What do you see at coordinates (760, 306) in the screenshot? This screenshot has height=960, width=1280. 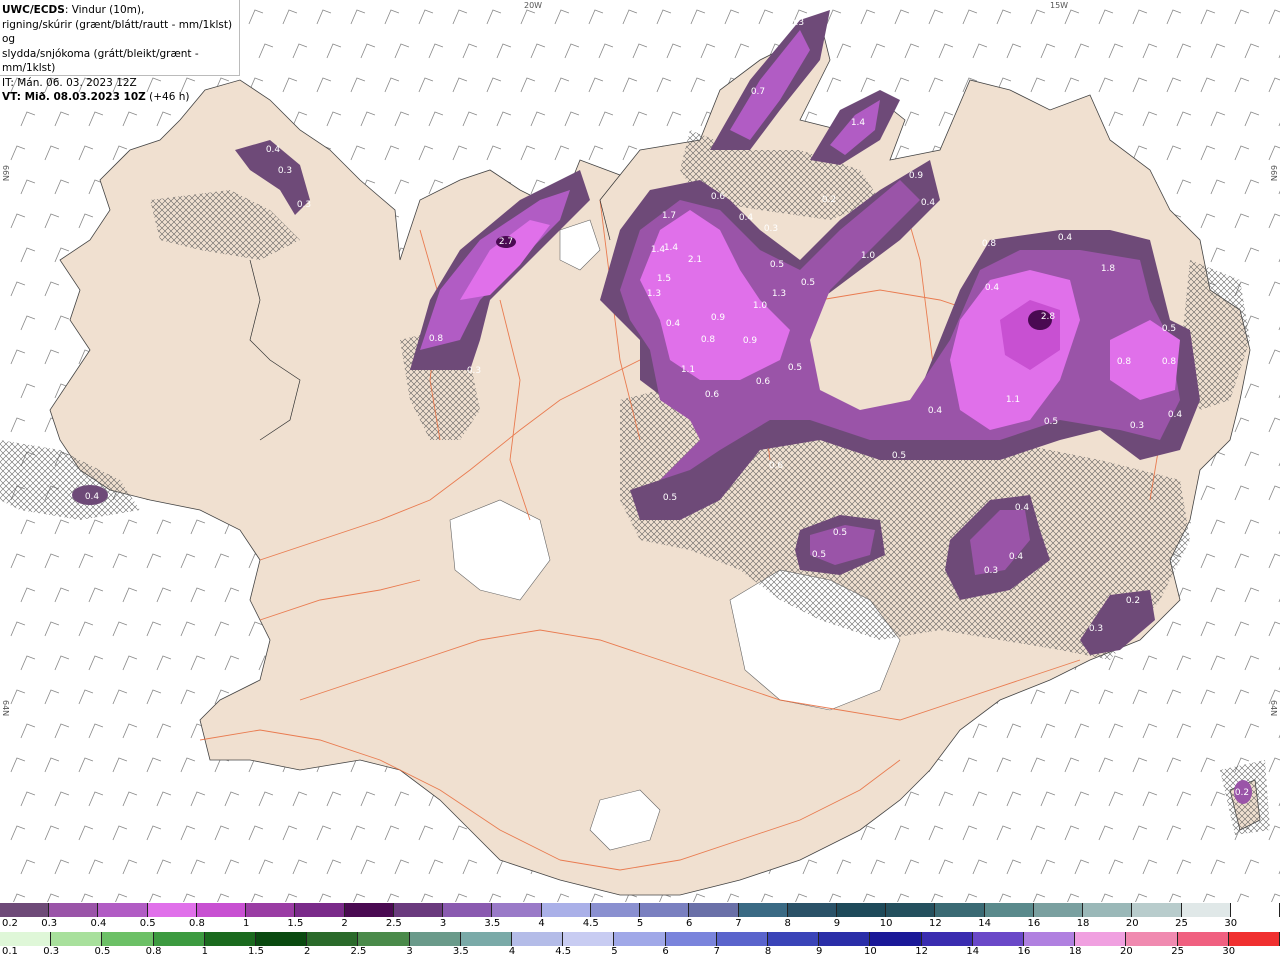 I see `precip-value-label: 1.0` at bounding box center [760, 306].